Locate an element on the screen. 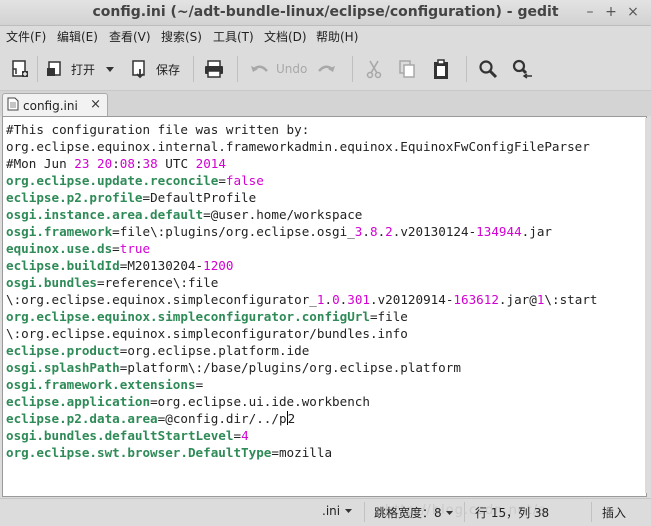 The height and width of the screenshot is (526, 651). recent-files-dropdown is located at coordinates (110, 69).